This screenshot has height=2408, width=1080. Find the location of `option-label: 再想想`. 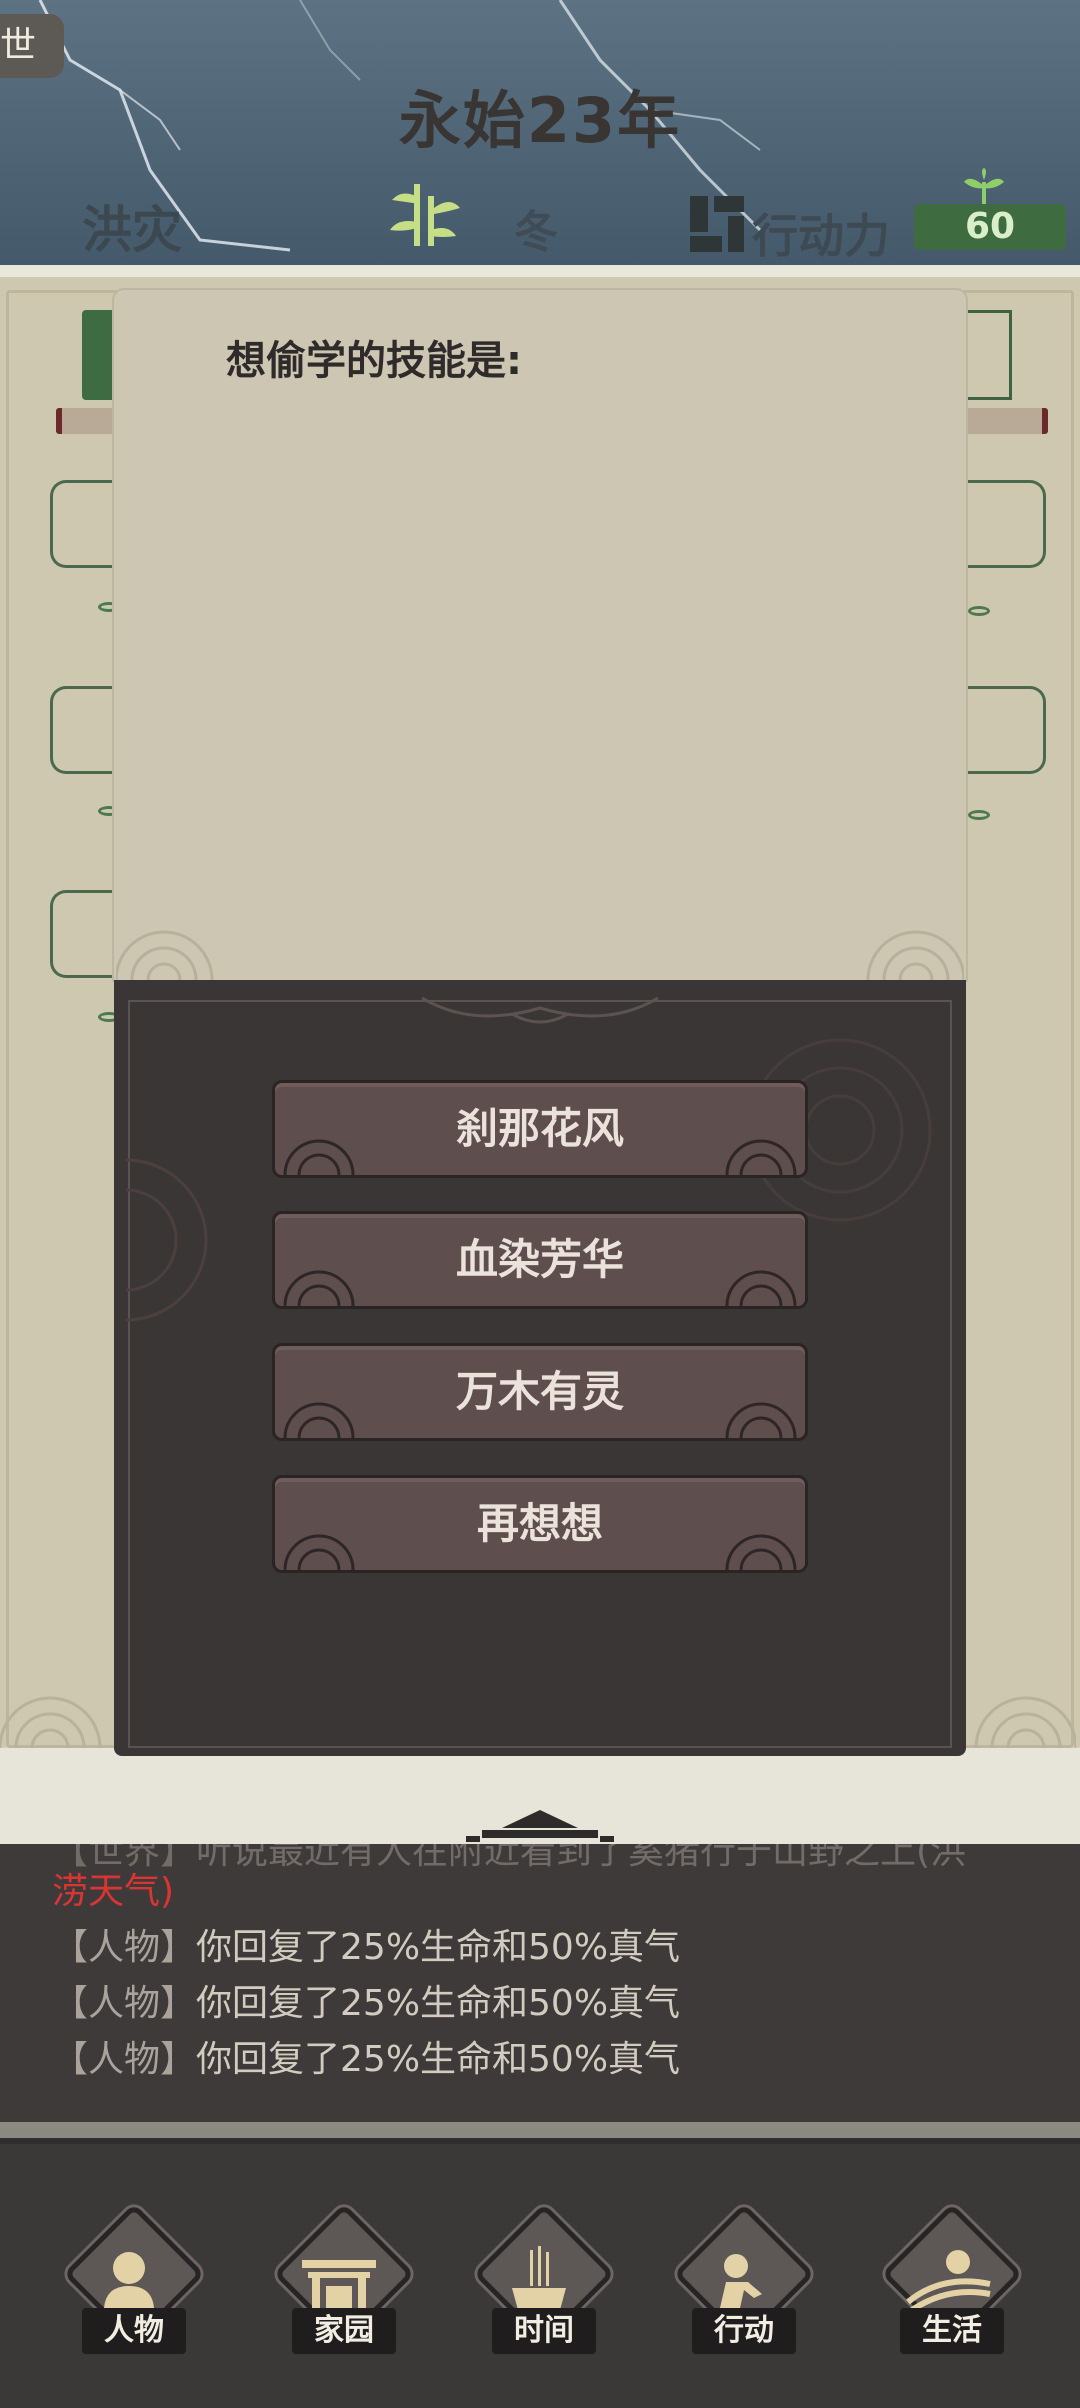

option-label: 再想想 is located at coordinates (539, 1523).